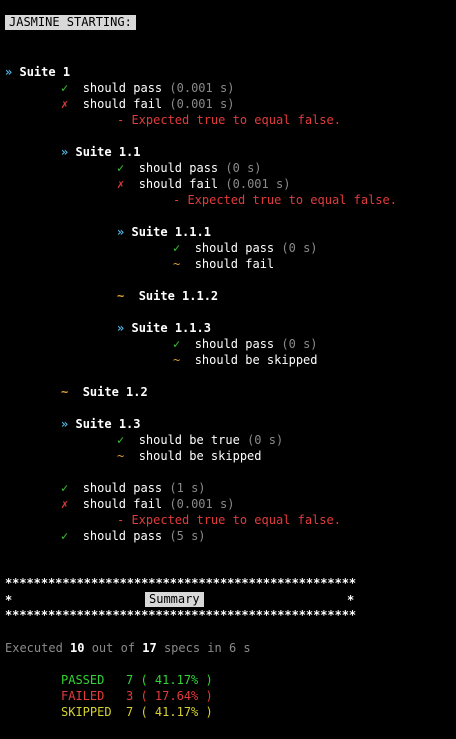 Image resolution: width=456 pixels, height=739 pixels. What do you see at coordinates (137, 680) in the screenshot?
I see `passed-stat: PASSED 7 ( 41.17% )` at bounding box center [137, 680].